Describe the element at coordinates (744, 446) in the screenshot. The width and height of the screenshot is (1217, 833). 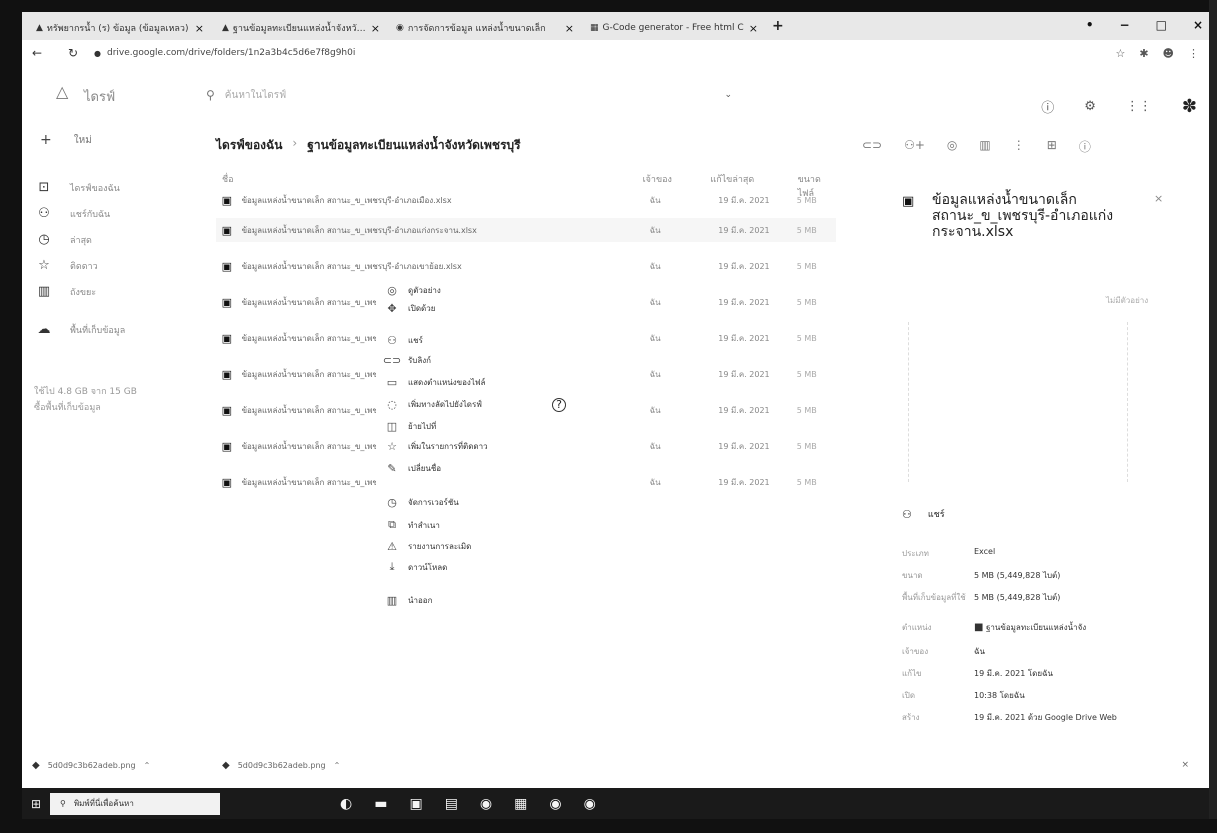
I see `file-modified: 19 มี.ค. 2021` at that location.